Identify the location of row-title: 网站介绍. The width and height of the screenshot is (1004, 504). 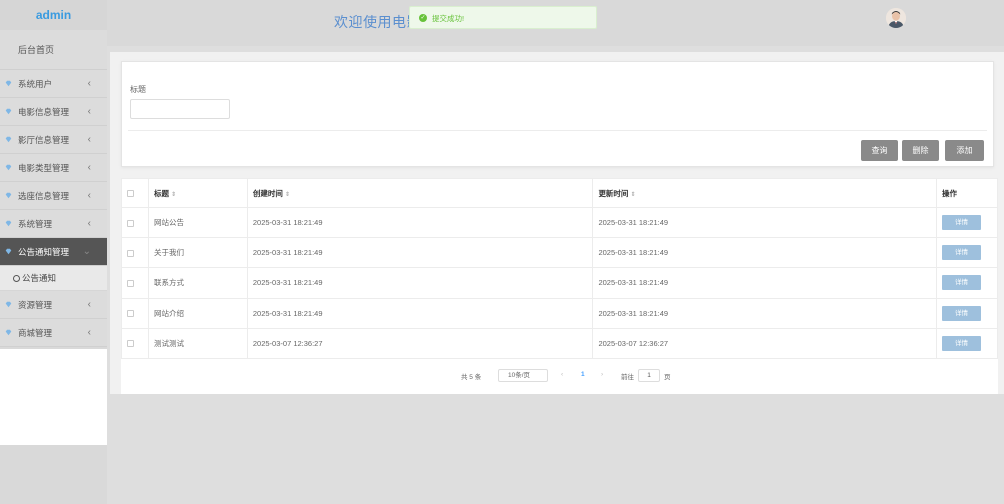
(197, 313).